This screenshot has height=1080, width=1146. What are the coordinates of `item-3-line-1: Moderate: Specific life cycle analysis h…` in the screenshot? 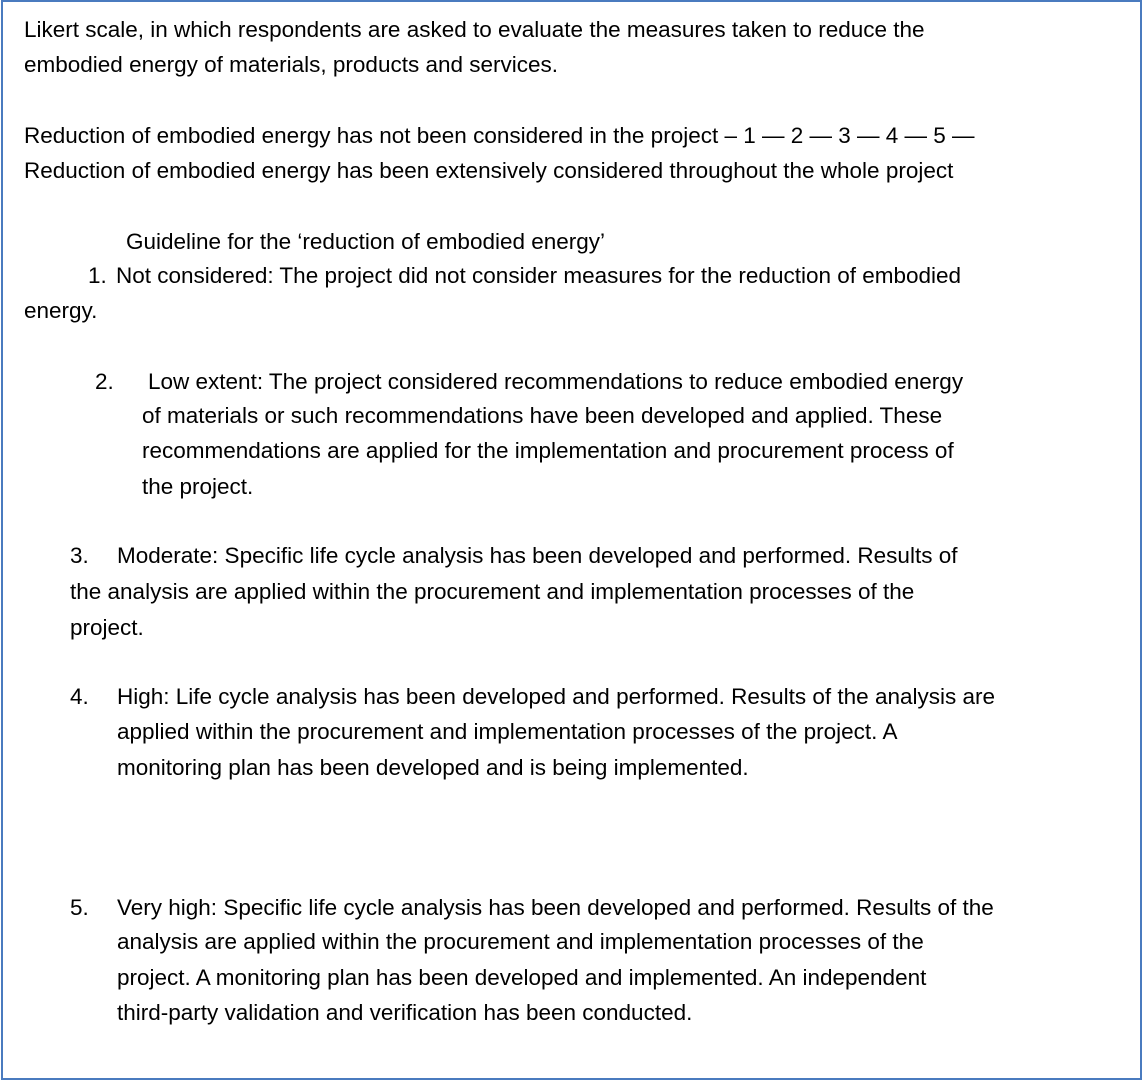 It's located at (537, 555).